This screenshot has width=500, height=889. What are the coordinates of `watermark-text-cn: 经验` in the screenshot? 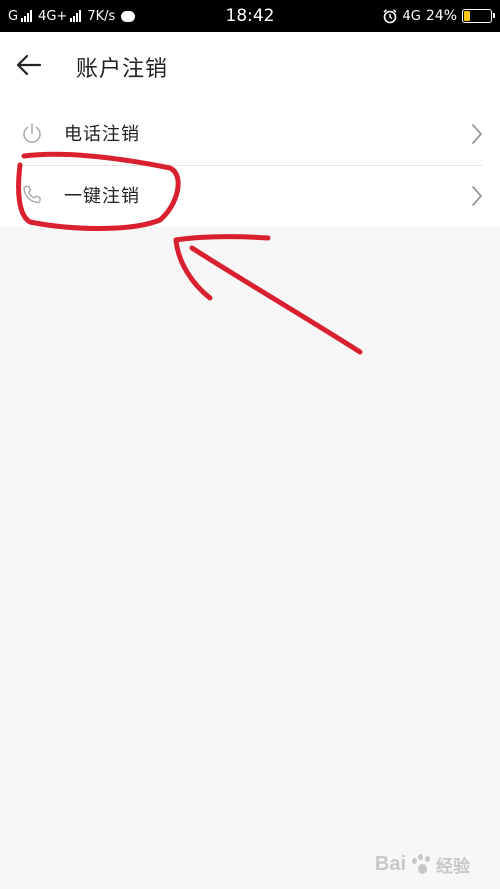 It's located at (453, 866).